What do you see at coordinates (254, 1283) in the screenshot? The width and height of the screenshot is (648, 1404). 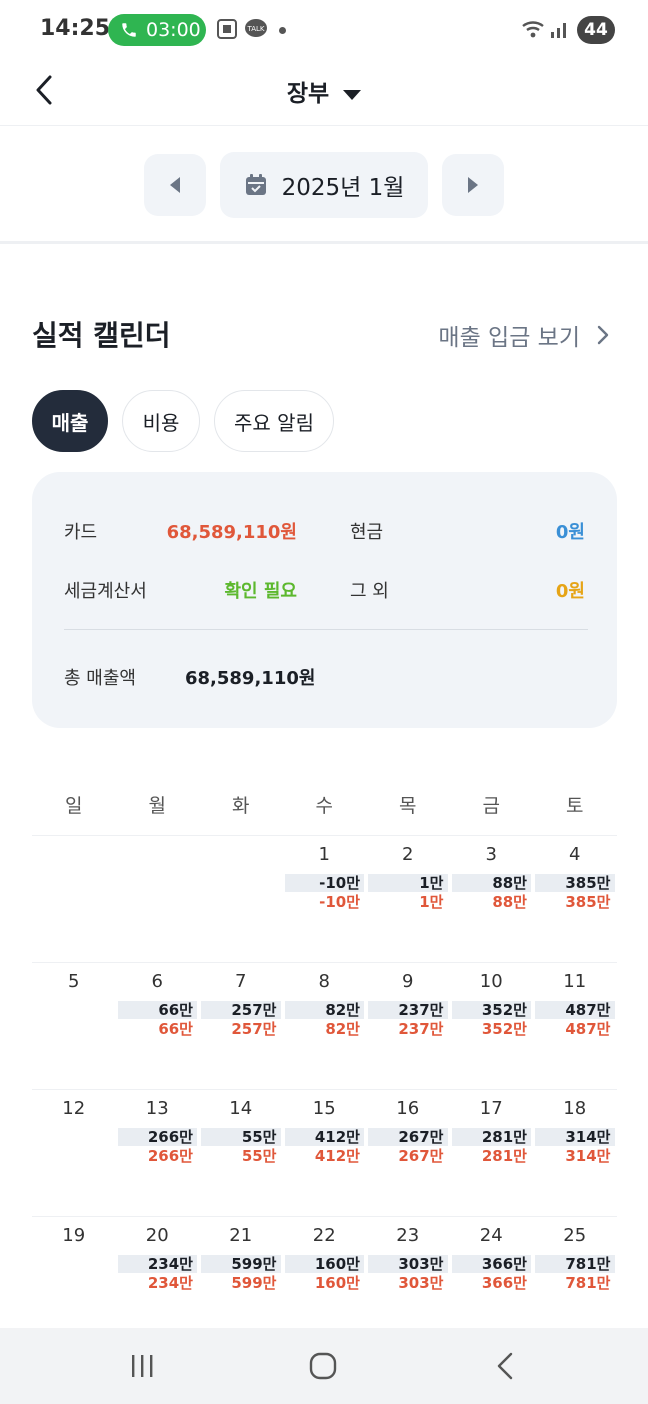 I see `day-card-amount: 599만` at bounding box center [254, 1283].